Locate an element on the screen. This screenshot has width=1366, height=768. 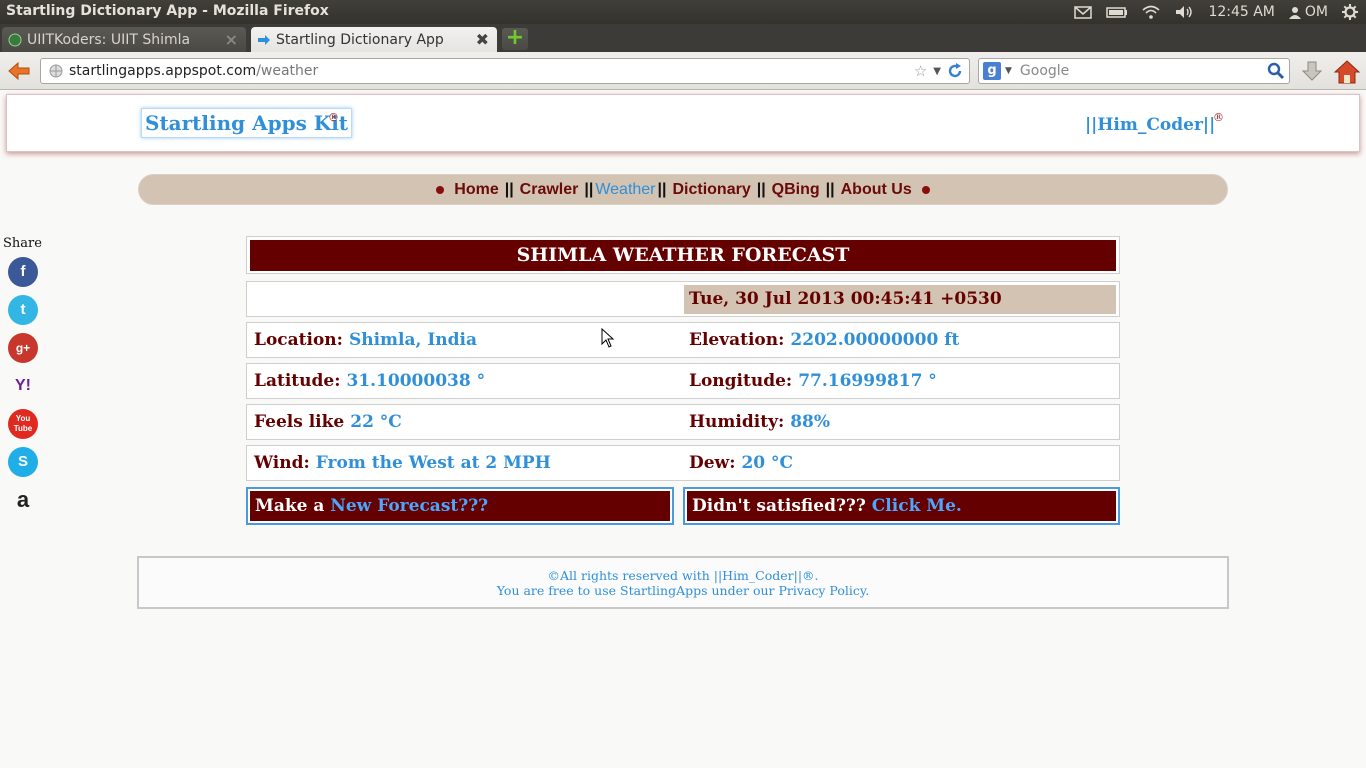
new-forecast-box: Make a New Forecast??? is located at coordinates (460, 506).